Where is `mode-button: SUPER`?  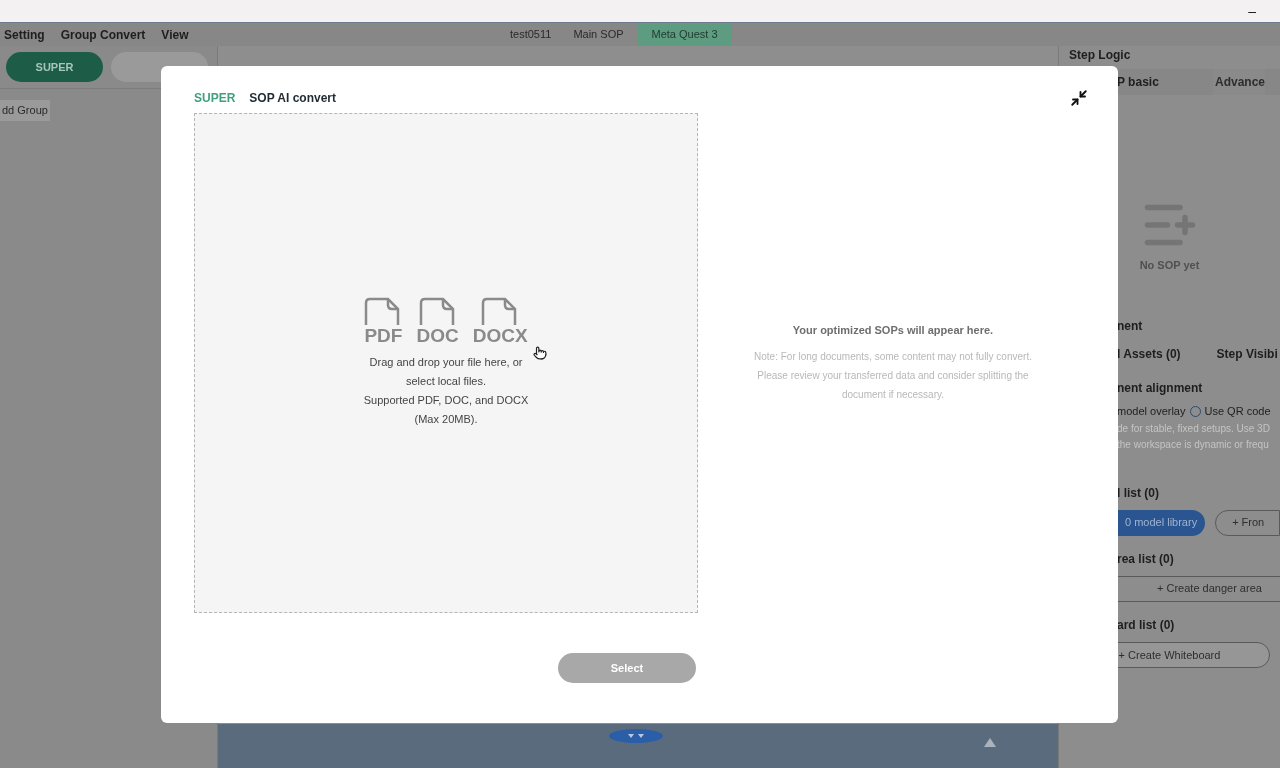 mode-button: SUPER is located at coordinates (54, 67).